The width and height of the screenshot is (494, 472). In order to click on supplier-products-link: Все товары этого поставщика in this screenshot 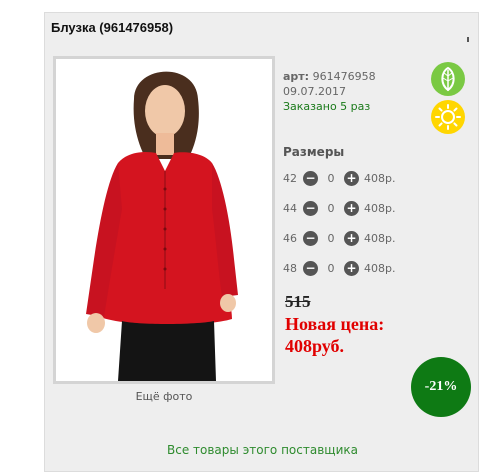, I will do `click(262, 450)`.